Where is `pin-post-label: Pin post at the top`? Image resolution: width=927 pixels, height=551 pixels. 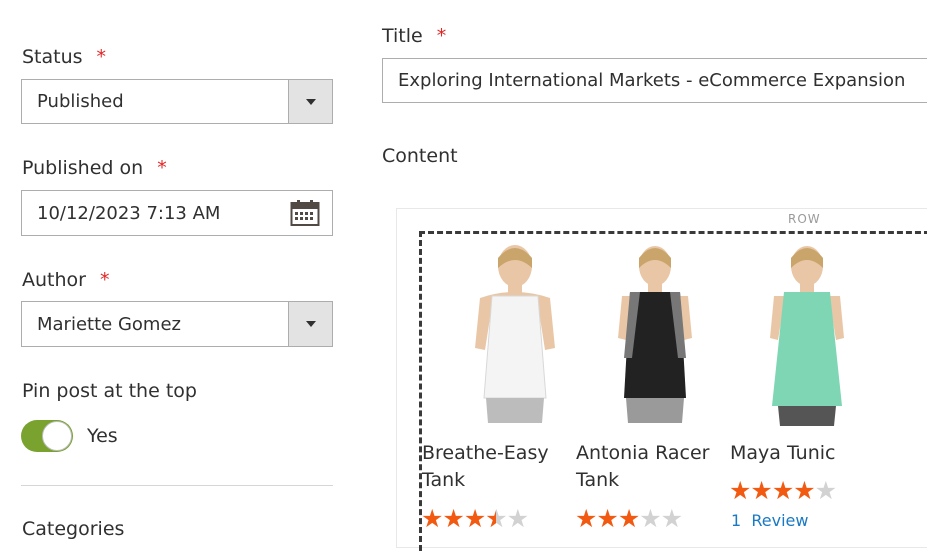
pin-post-label: Pin post at the top is located at coordinates (109, 391).